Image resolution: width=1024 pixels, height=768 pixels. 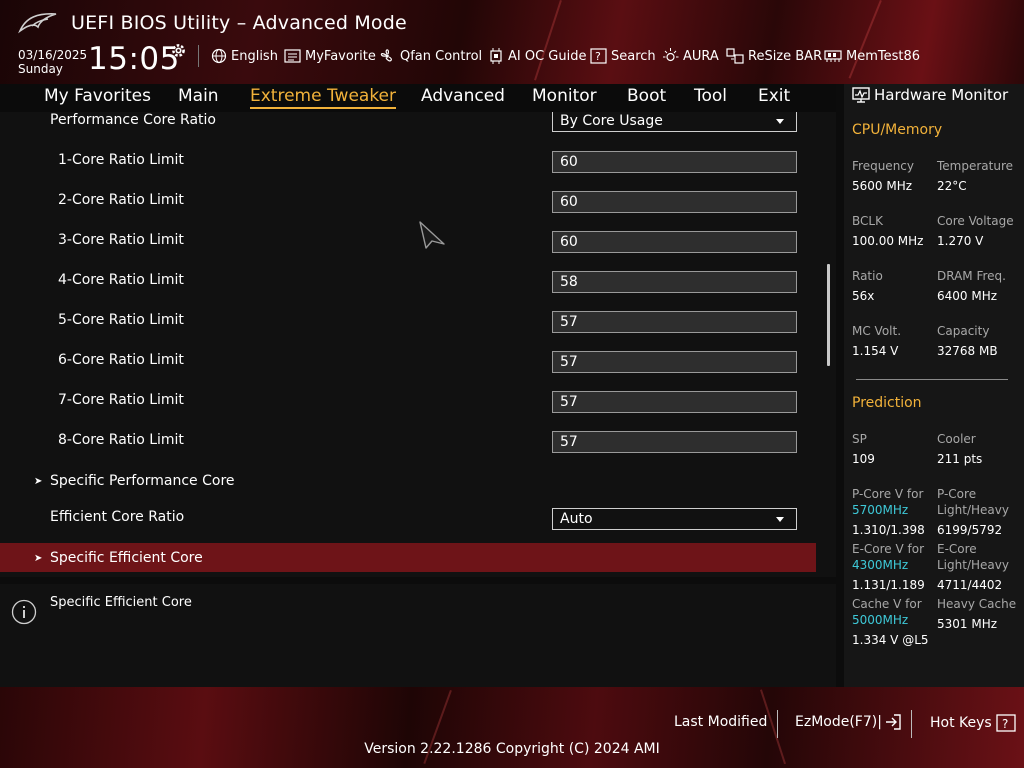 What do you see at coordinates (882, 186) in the screenshot?
I see `frequency-value: 5600 MHz` at bounding box center [882, 186].